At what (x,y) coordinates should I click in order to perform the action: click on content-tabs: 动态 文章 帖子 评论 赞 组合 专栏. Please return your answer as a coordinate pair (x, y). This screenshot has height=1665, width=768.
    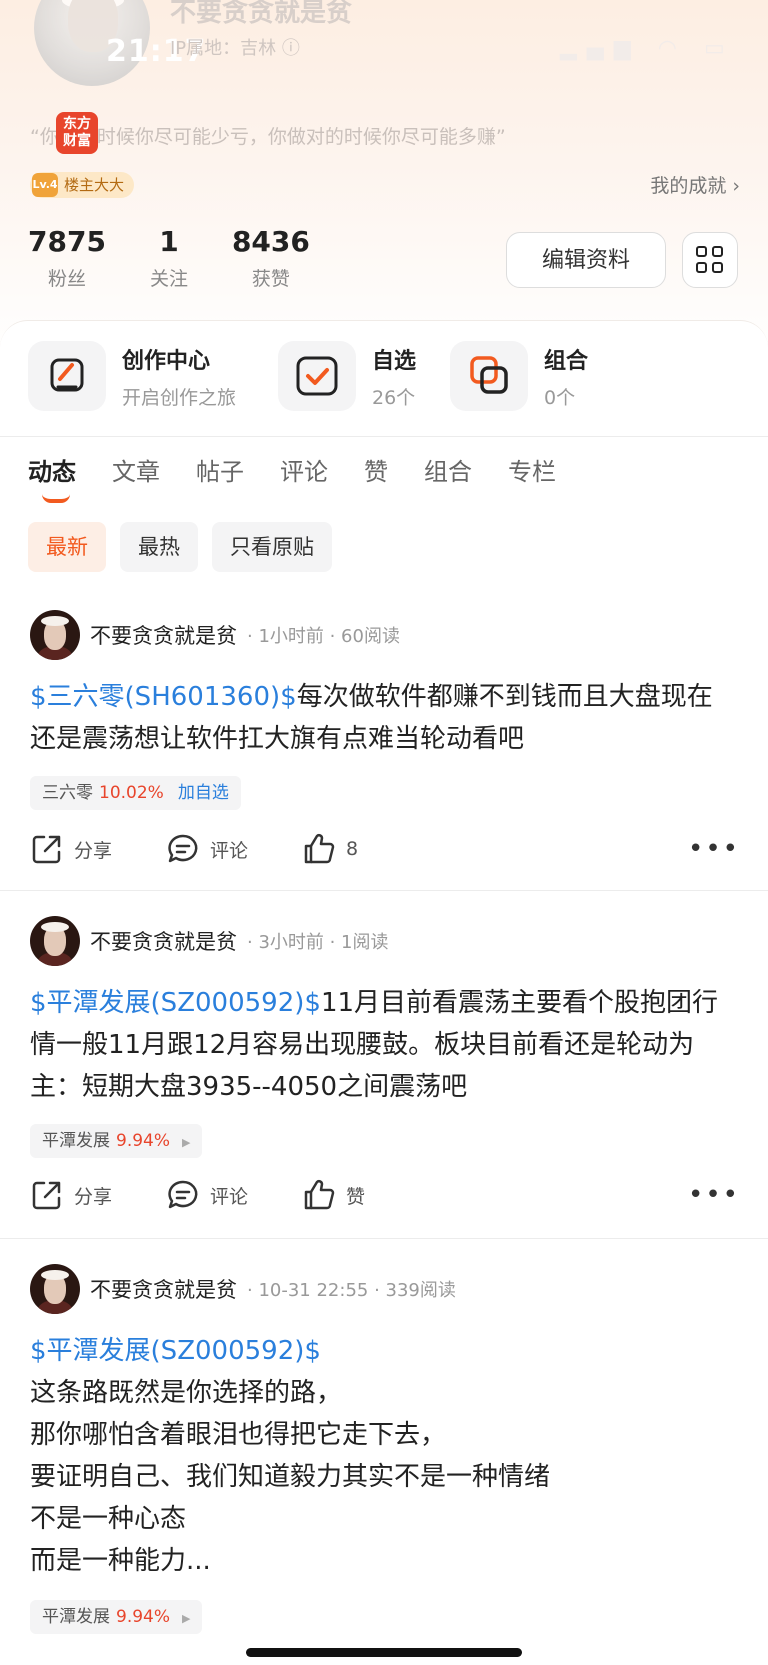
    Looking at the image, I should click on (292, 477).